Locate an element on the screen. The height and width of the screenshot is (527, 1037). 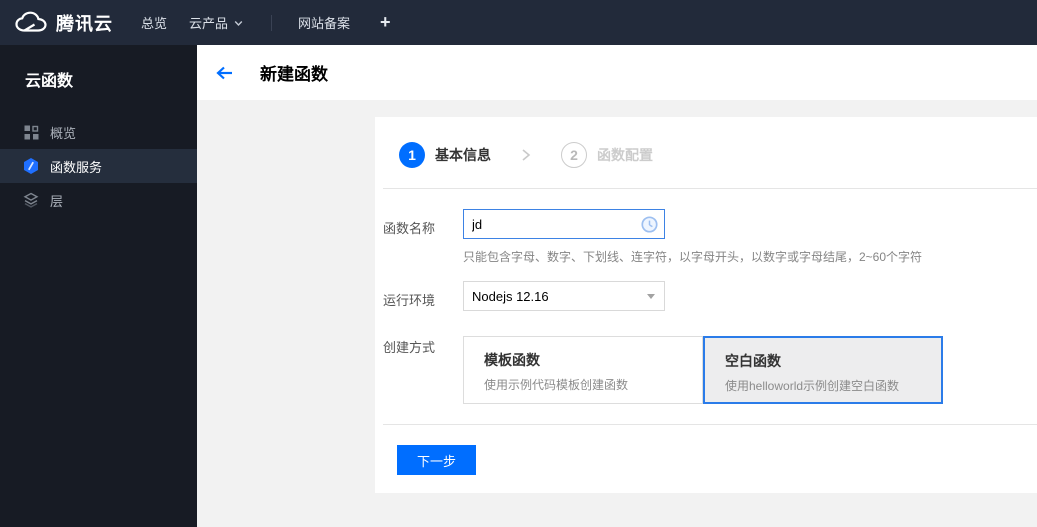
top-nav: 总览 云产品 网站备案 + is located at coordinates (266, 22).